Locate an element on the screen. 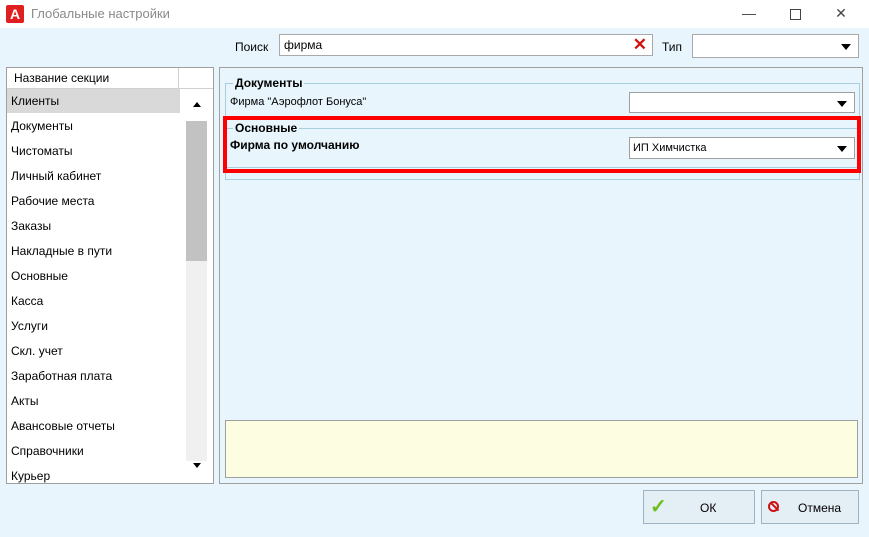 This screenshot has height=537, width=869. cancel-icon is located at coordinates (773, 506).